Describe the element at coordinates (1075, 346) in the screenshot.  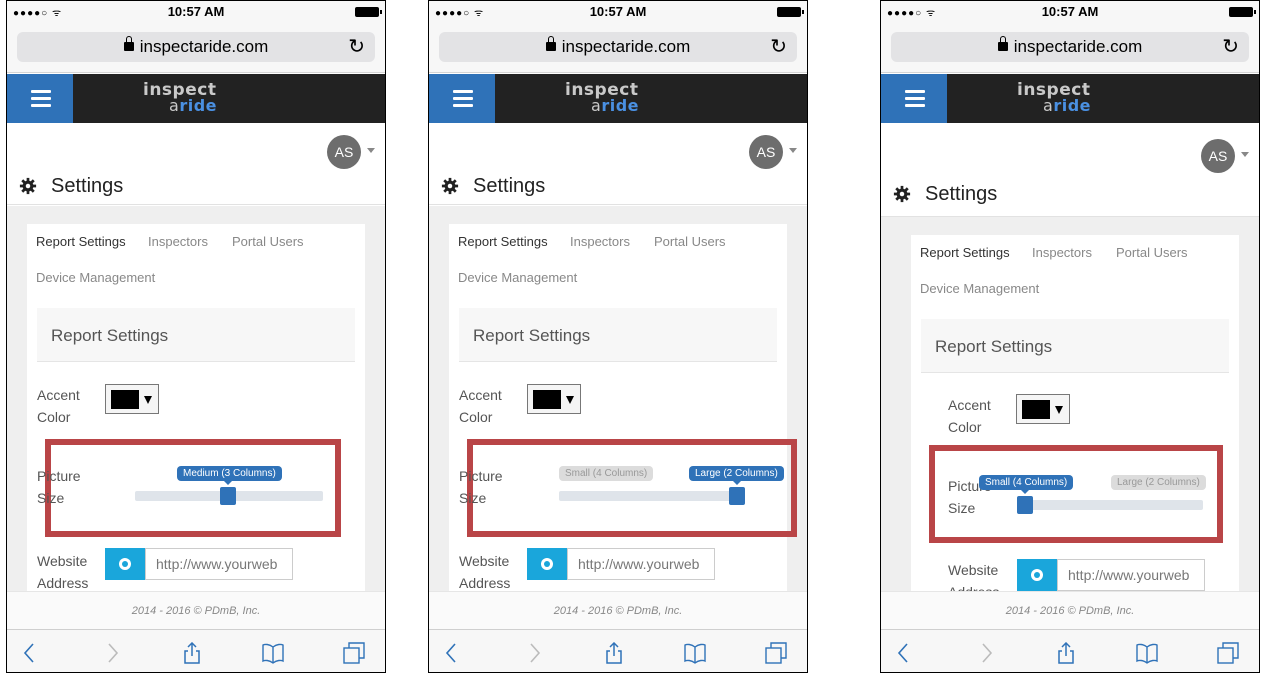
I see `panel-title: Report Settings` at that location.